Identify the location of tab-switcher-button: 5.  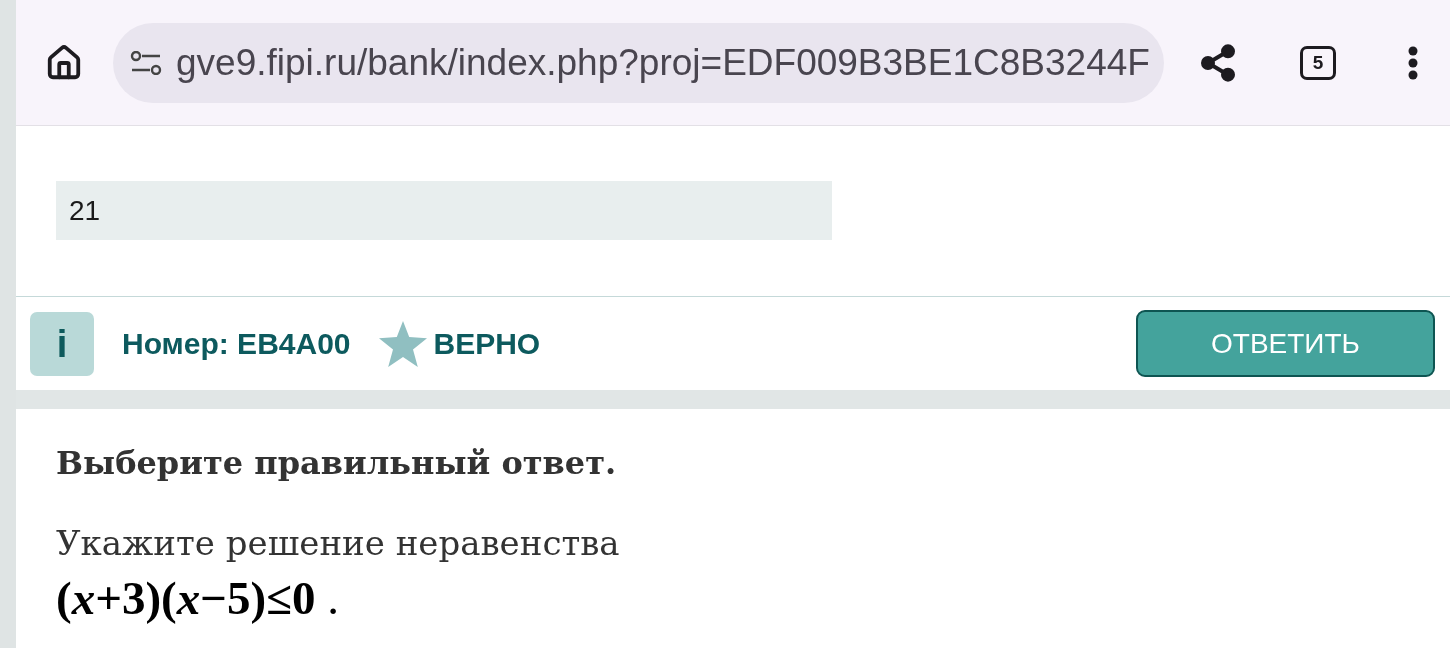
(1318, 62).